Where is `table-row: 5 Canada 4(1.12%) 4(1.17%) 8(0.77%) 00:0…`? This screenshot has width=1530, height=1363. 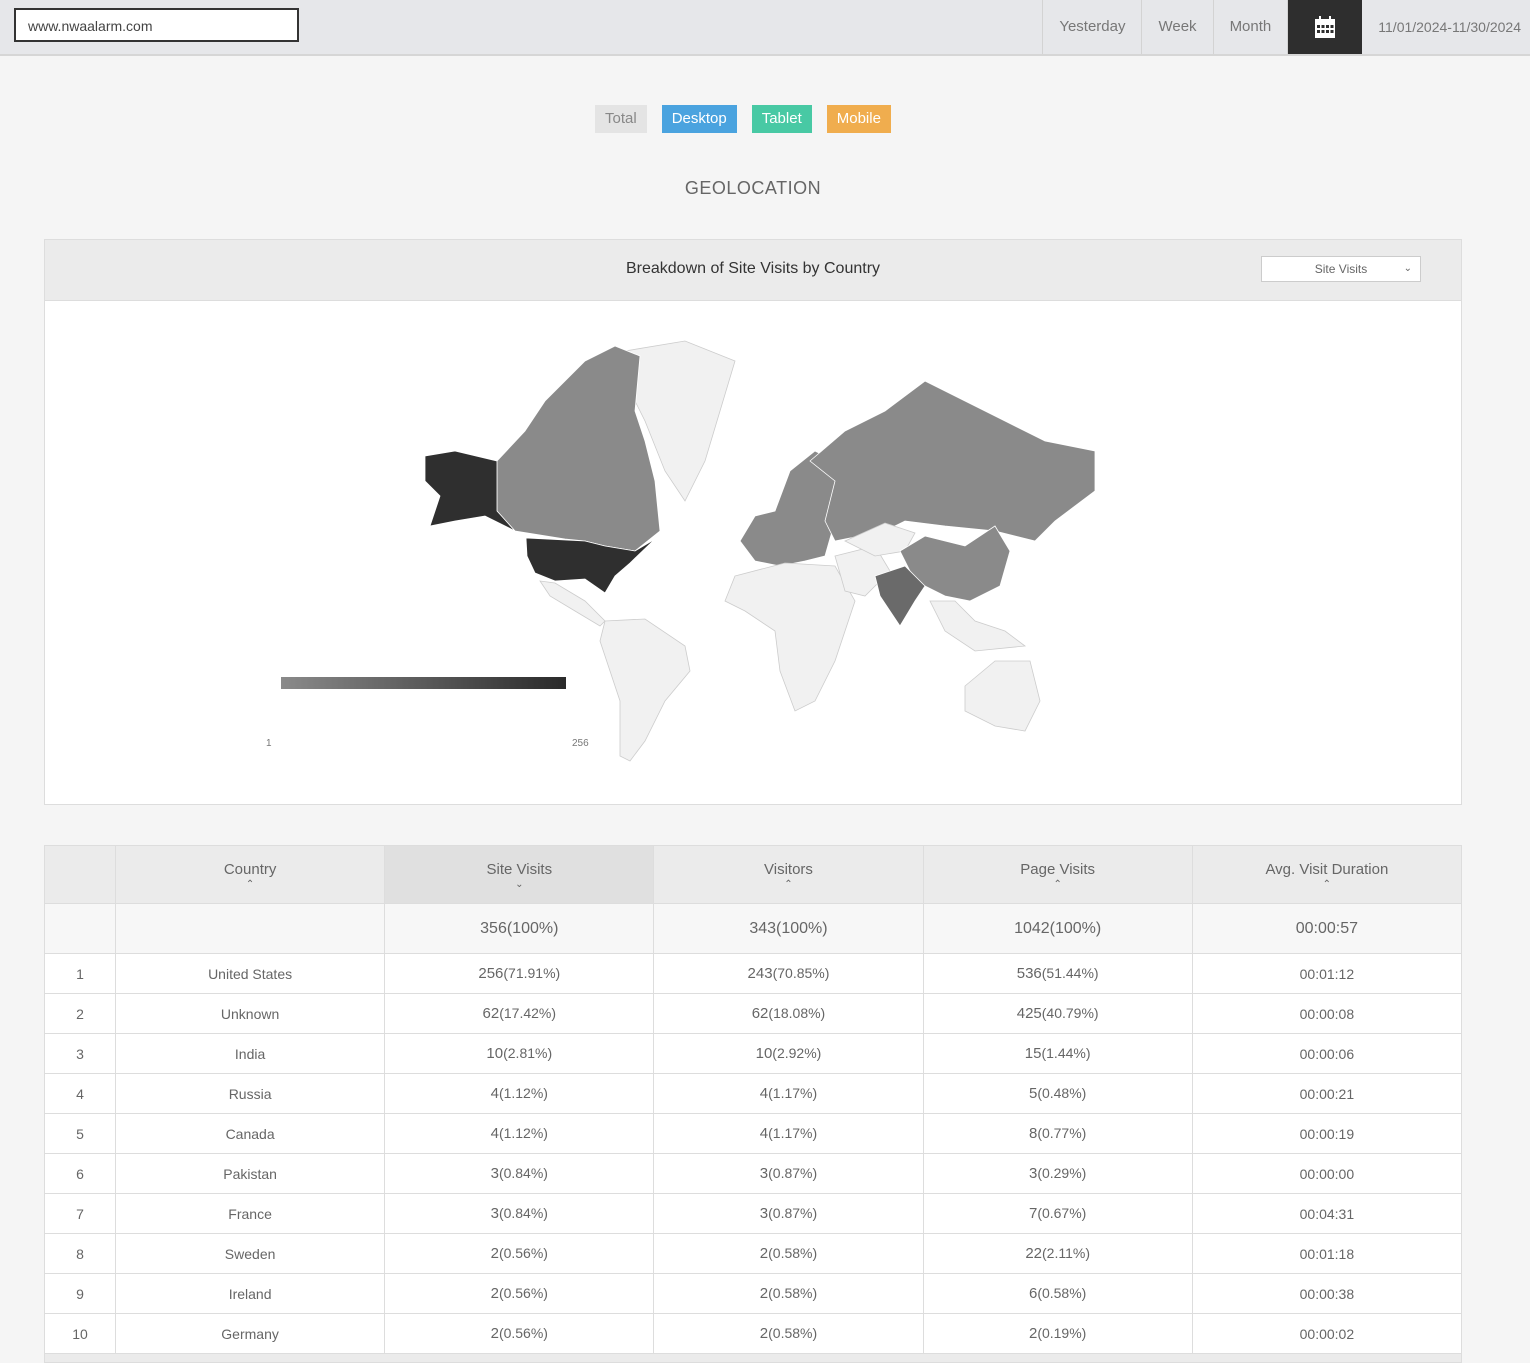 table-row: 5 Canada 4(1.12%) 4(1.17%) 8(0.77%) 00:0… is located at coordinates (753, 1133).